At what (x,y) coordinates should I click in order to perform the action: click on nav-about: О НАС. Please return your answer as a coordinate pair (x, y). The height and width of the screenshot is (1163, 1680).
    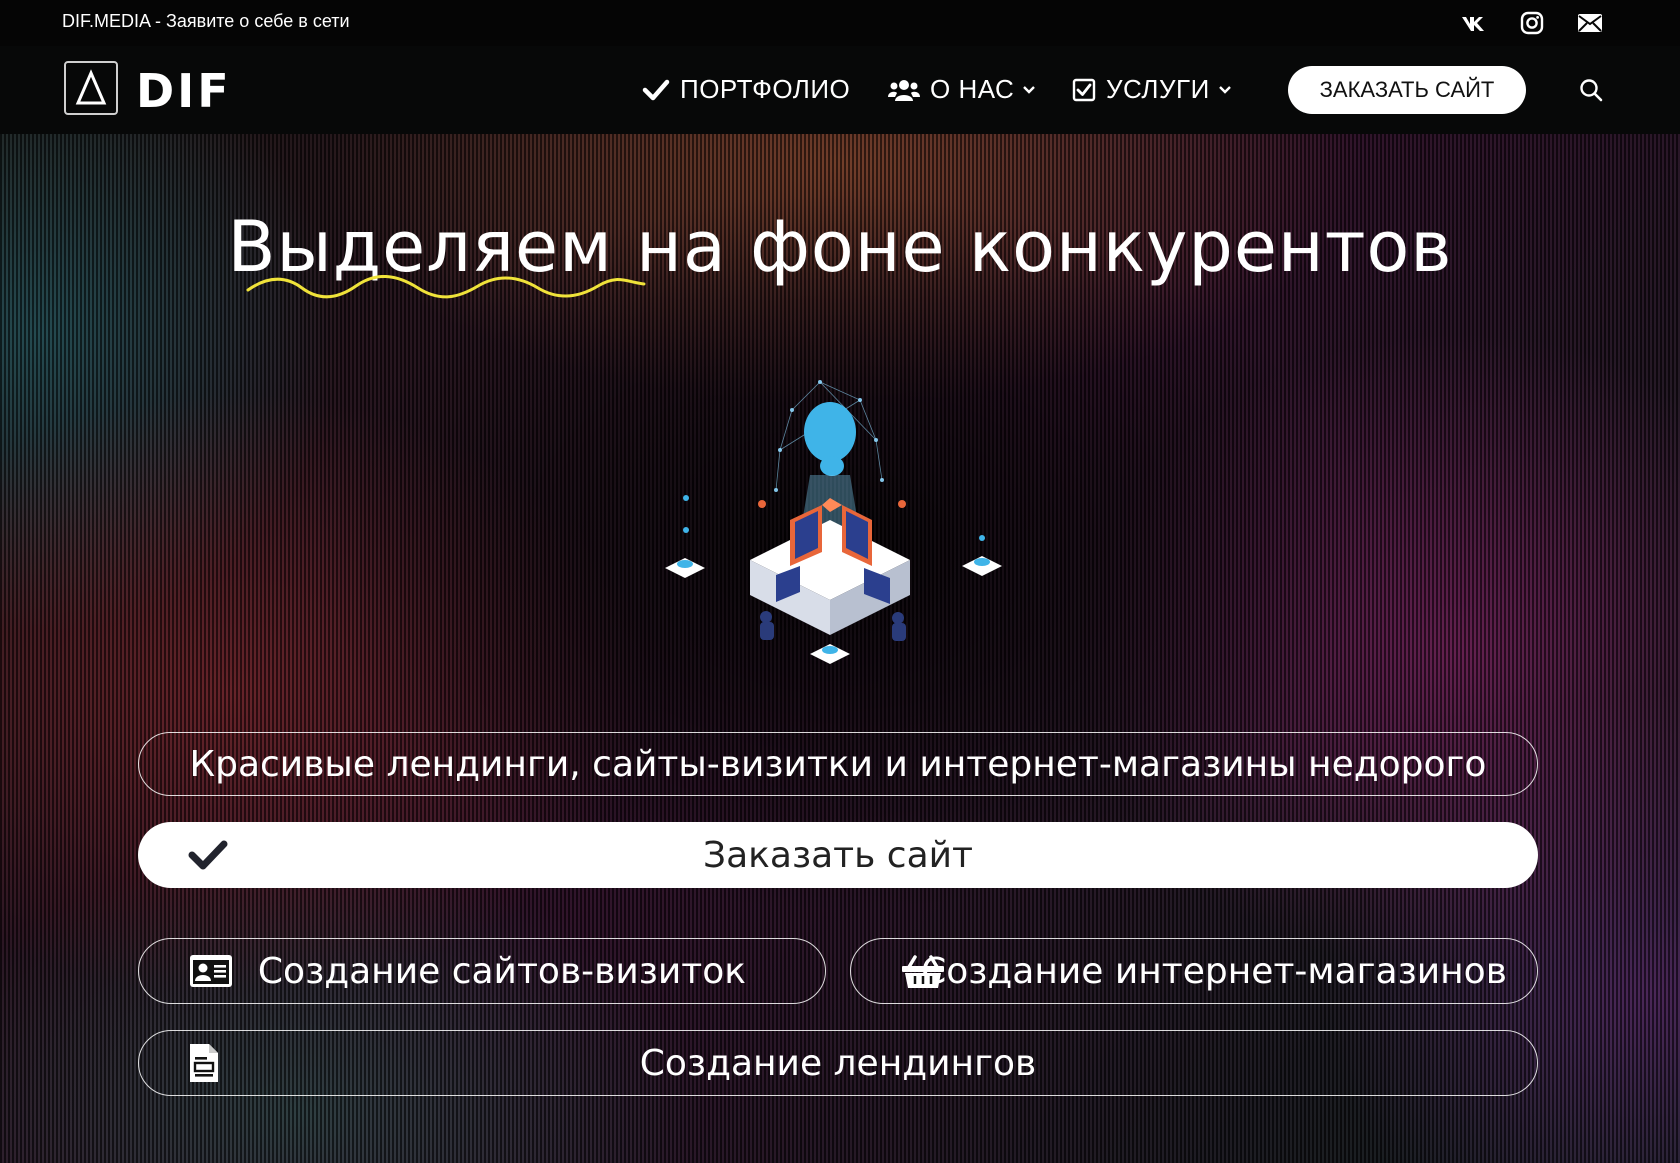
    Looking at the image, I should click on (962, 89).